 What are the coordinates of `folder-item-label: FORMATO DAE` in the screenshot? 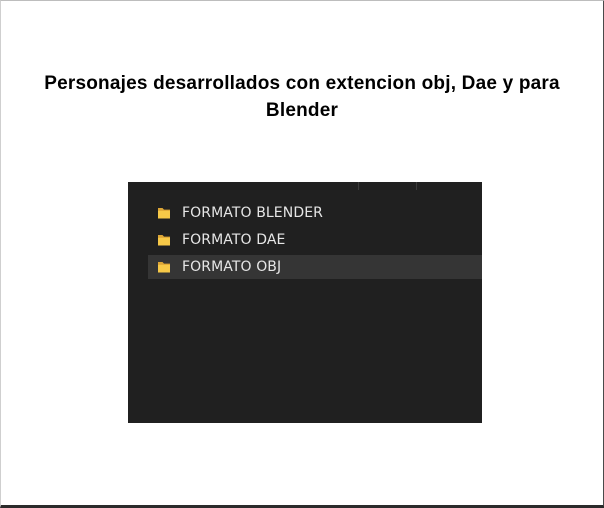 It's located at (234, 240).